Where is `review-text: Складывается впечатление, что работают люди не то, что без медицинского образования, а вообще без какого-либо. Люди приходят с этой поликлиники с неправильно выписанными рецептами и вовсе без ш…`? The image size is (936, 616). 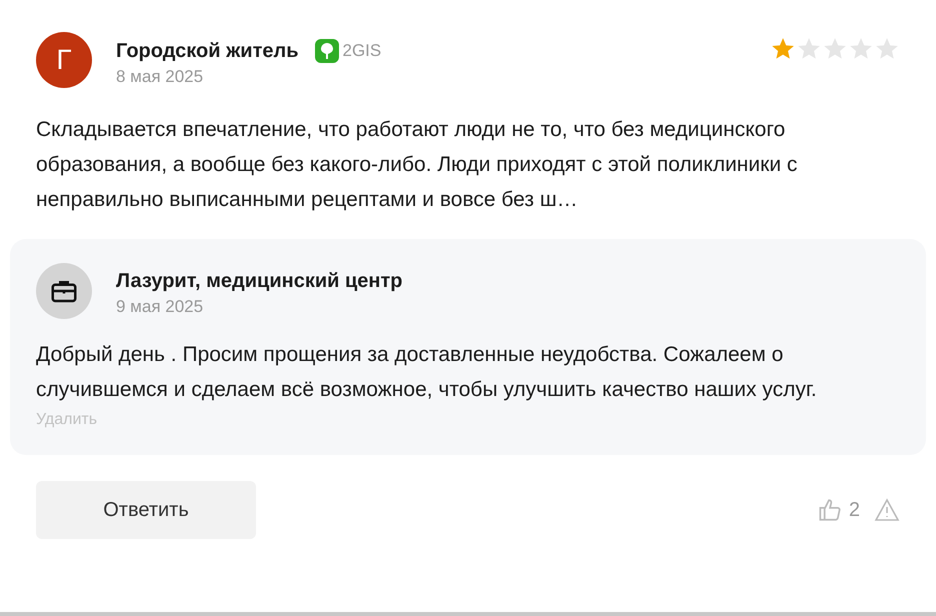 review-text: Складывается впечатление, что работают люди не то, что без медицинского образования, а вообще без какого-либо. Люди приходят с этой поликлиники с неправильно выписанными рецептами и вовсе без ш… is located at coordinates (417, 165).